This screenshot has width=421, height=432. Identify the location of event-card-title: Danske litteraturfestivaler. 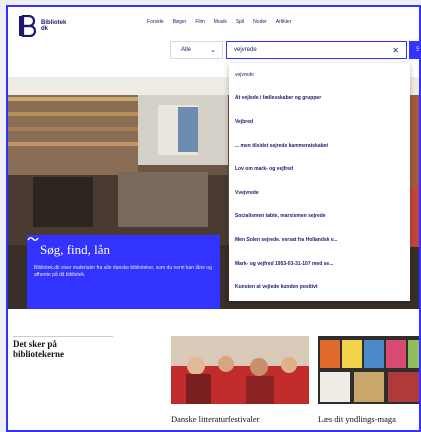
(215, 419).